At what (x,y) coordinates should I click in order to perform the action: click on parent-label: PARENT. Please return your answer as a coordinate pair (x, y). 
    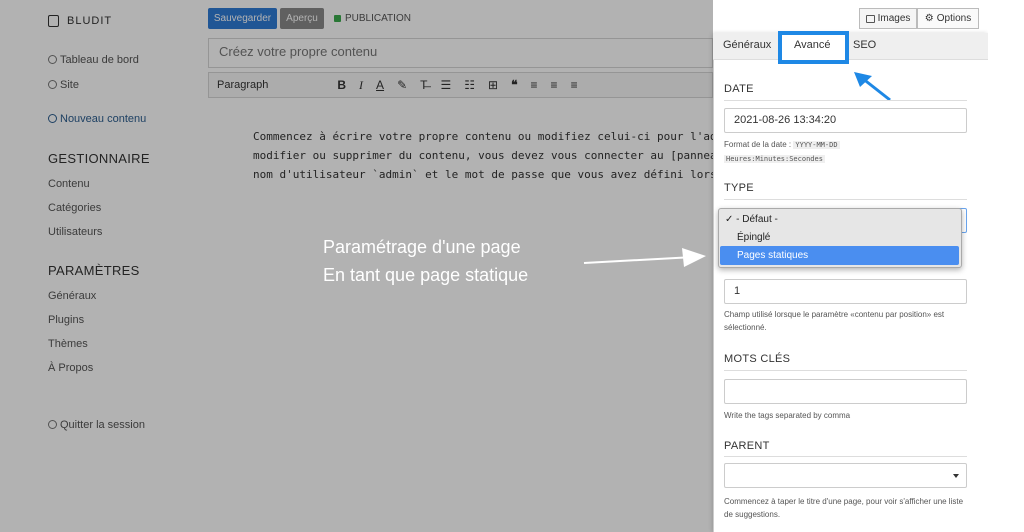
    Looking at the image, I should click on (747, 446).